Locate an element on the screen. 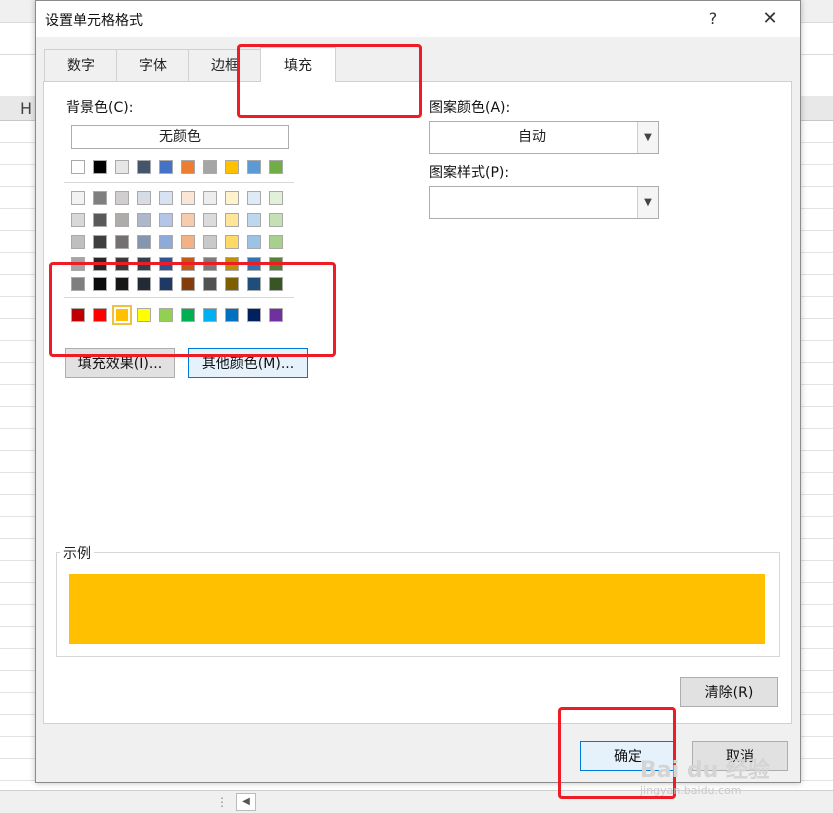 The height and width of the screenshot is (813, 833). watermark-url: jingyan.baidu.com is located at coordinates (691, 790).